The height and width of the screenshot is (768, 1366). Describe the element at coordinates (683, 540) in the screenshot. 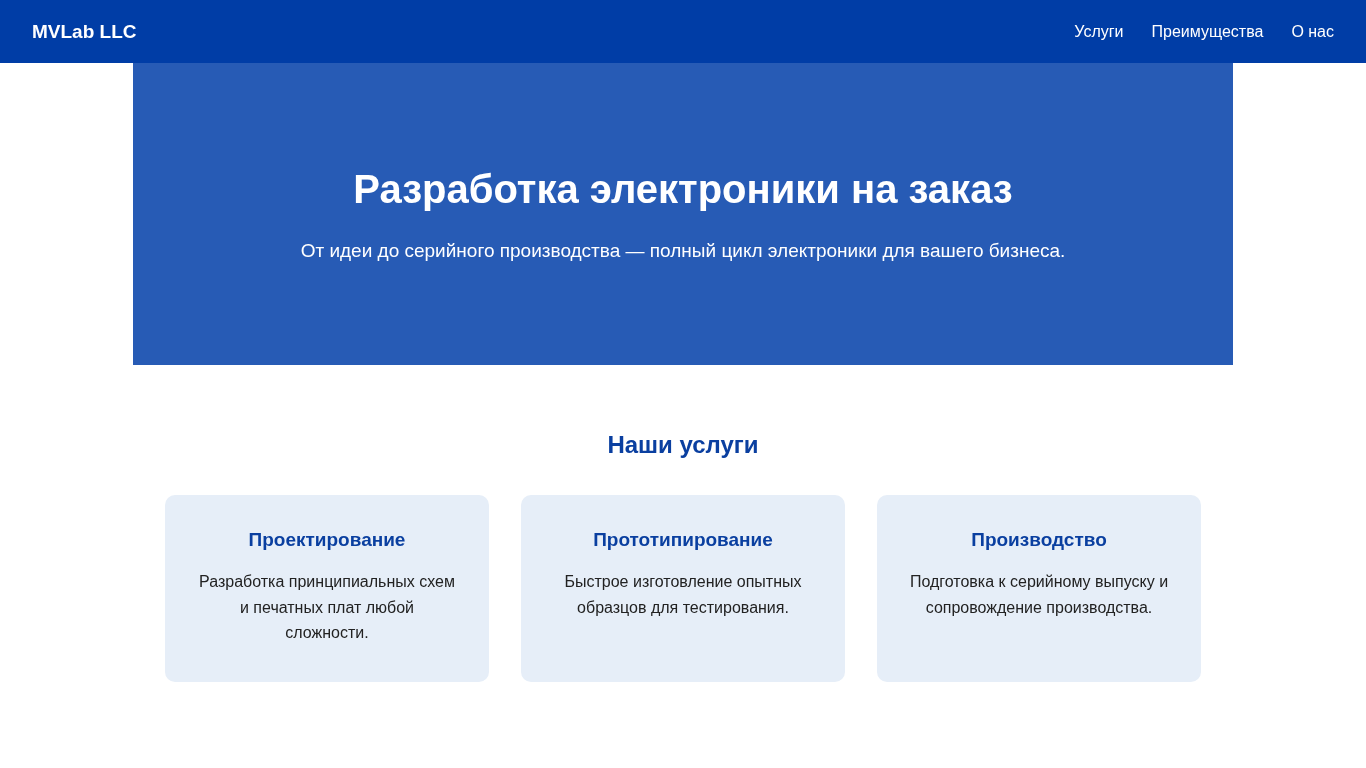

I see `card-title: Прототипирование` at that location.